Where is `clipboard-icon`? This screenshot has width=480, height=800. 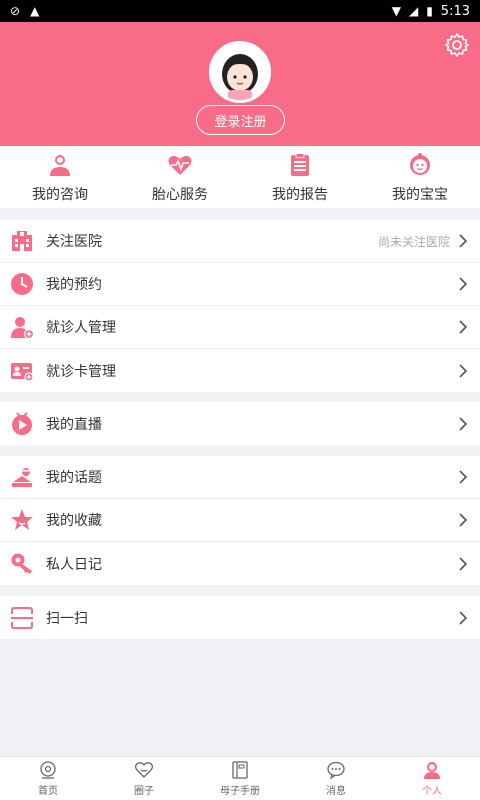
clipboard-icon is located at coordinates (300, 164).